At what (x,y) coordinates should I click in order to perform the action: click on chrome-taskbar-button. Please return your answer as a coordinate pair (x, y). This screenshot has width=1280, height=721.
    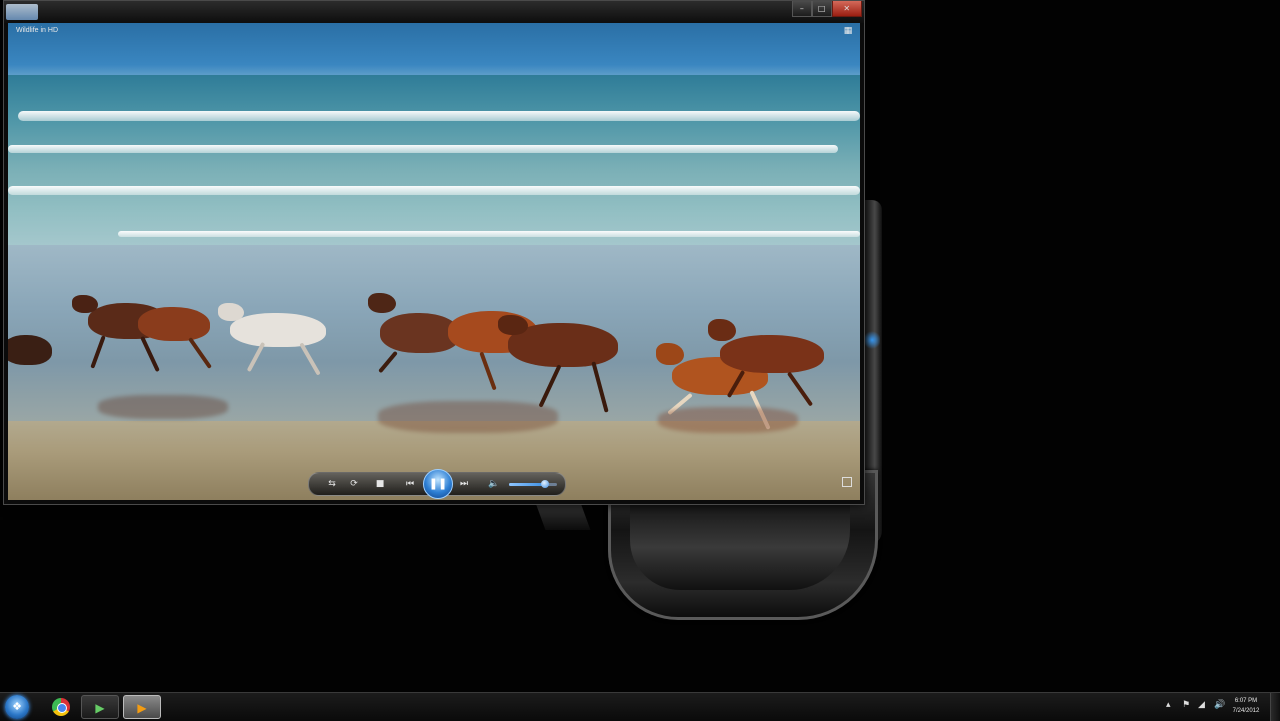
    Looking at the image, I should click on (60, 707).